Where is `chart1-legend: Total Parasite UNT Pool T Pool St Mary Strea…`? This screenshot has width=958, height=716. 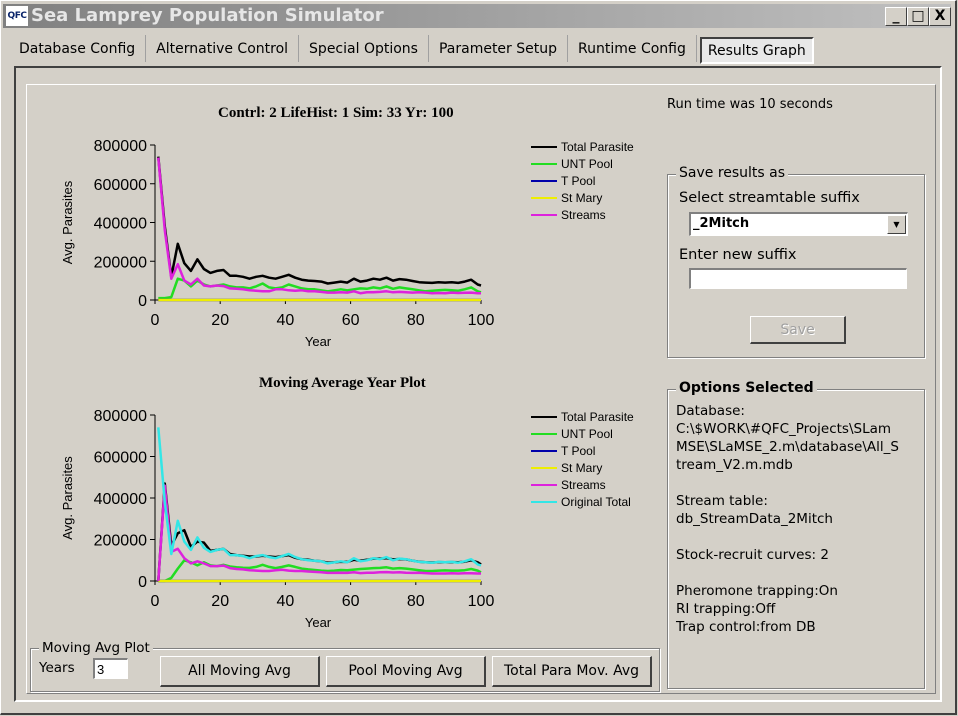 chart1-legend: Total Parasite UNT Pool T Pool St Mary Strea… is located at coordinates (581, 180).